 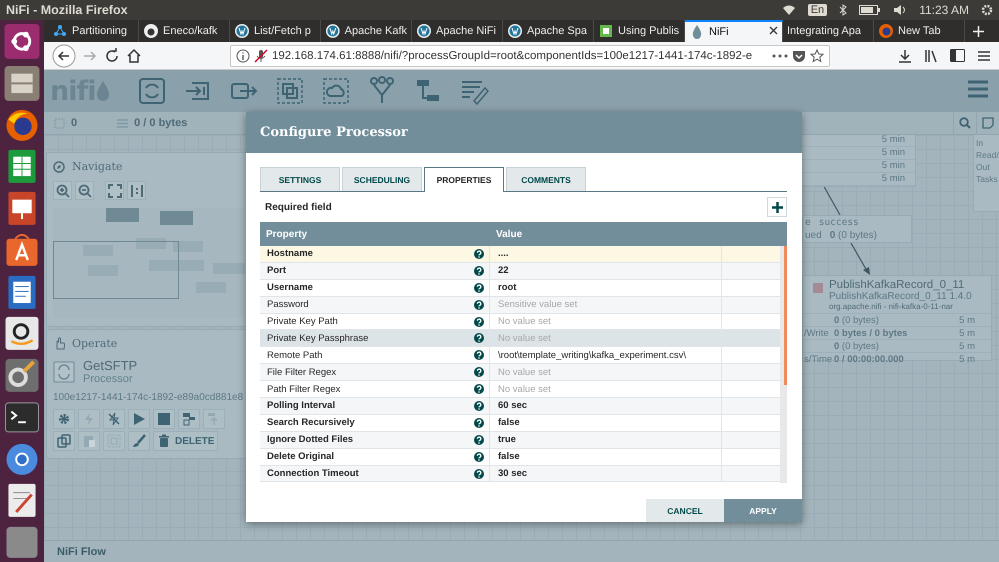 What do you see at coordinates (546, 179) in the screenshot?
I see `dialog-tab: COMMENTS` at bounding box center [546, 179].